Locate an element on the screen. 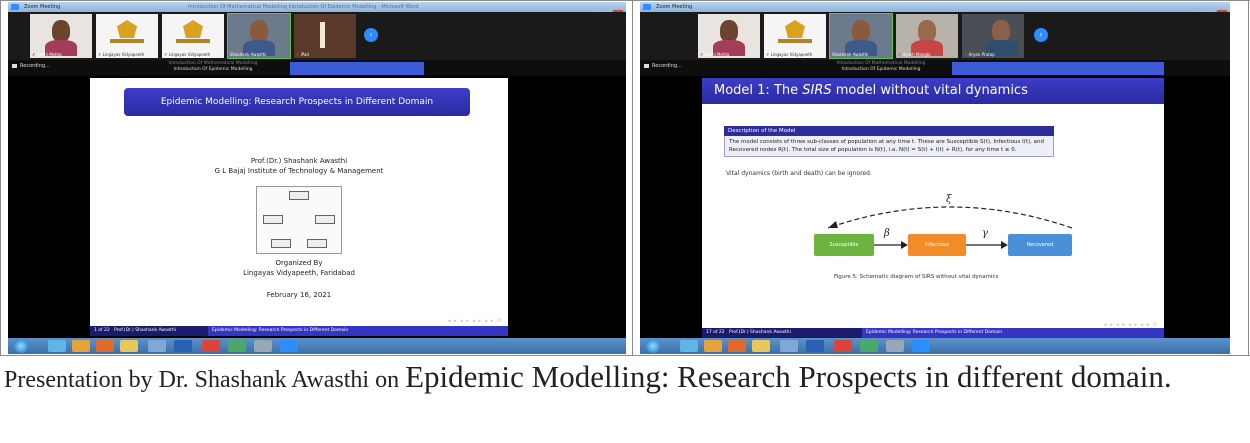  right-titlebar: Zoom Meeting is located at coordinates (935, 10).